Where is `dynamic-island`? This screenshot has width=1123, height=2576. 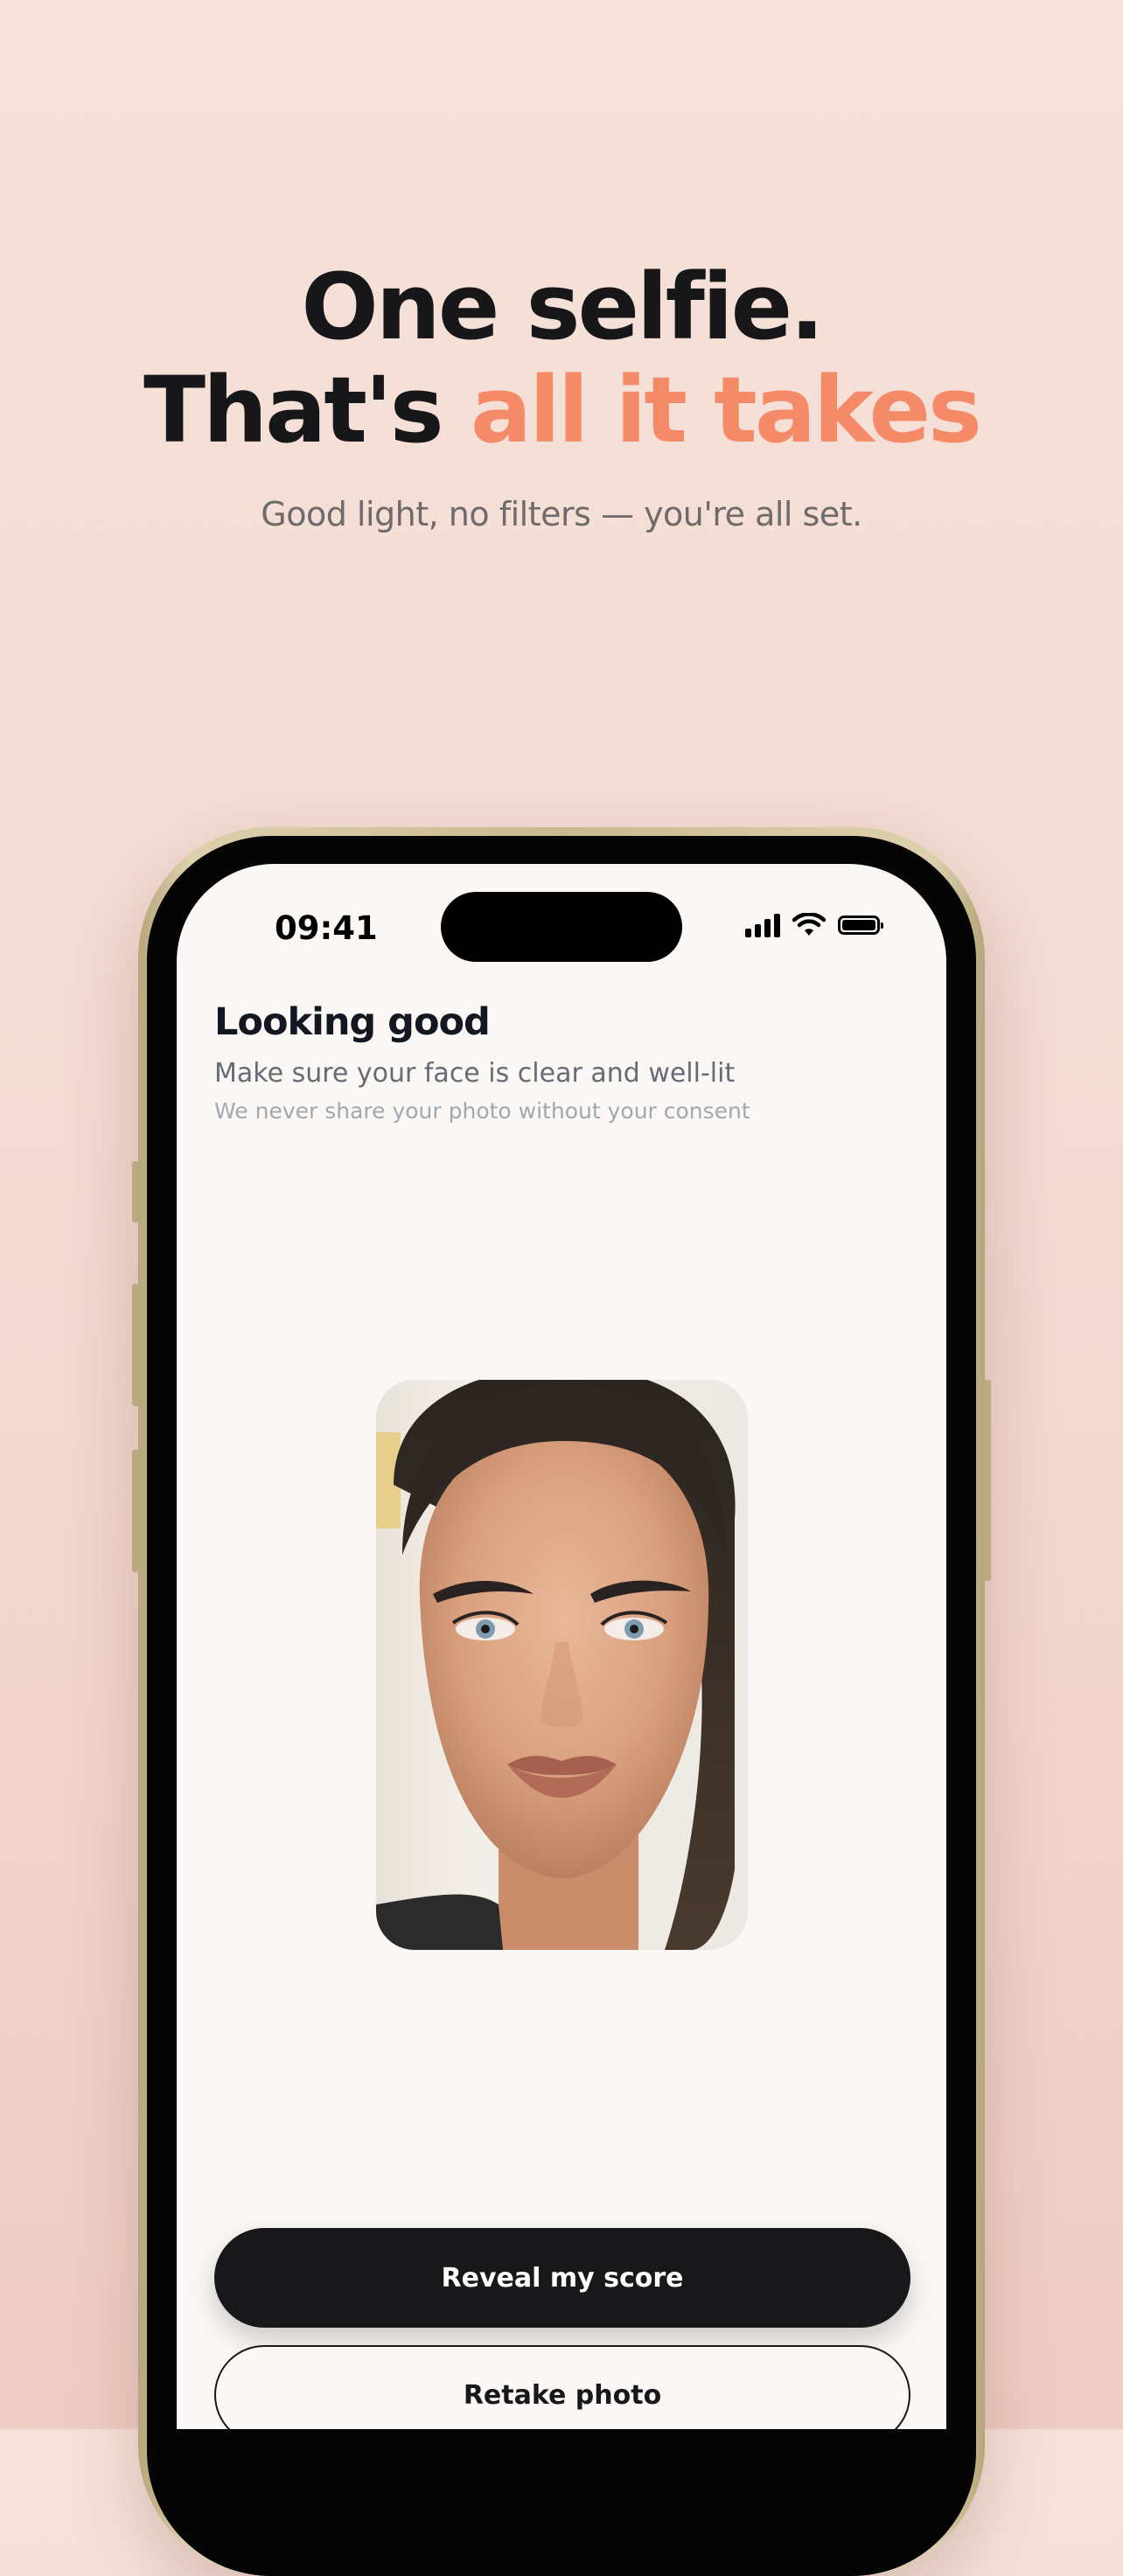
dynamic-island is located at coordinates (561, 927).